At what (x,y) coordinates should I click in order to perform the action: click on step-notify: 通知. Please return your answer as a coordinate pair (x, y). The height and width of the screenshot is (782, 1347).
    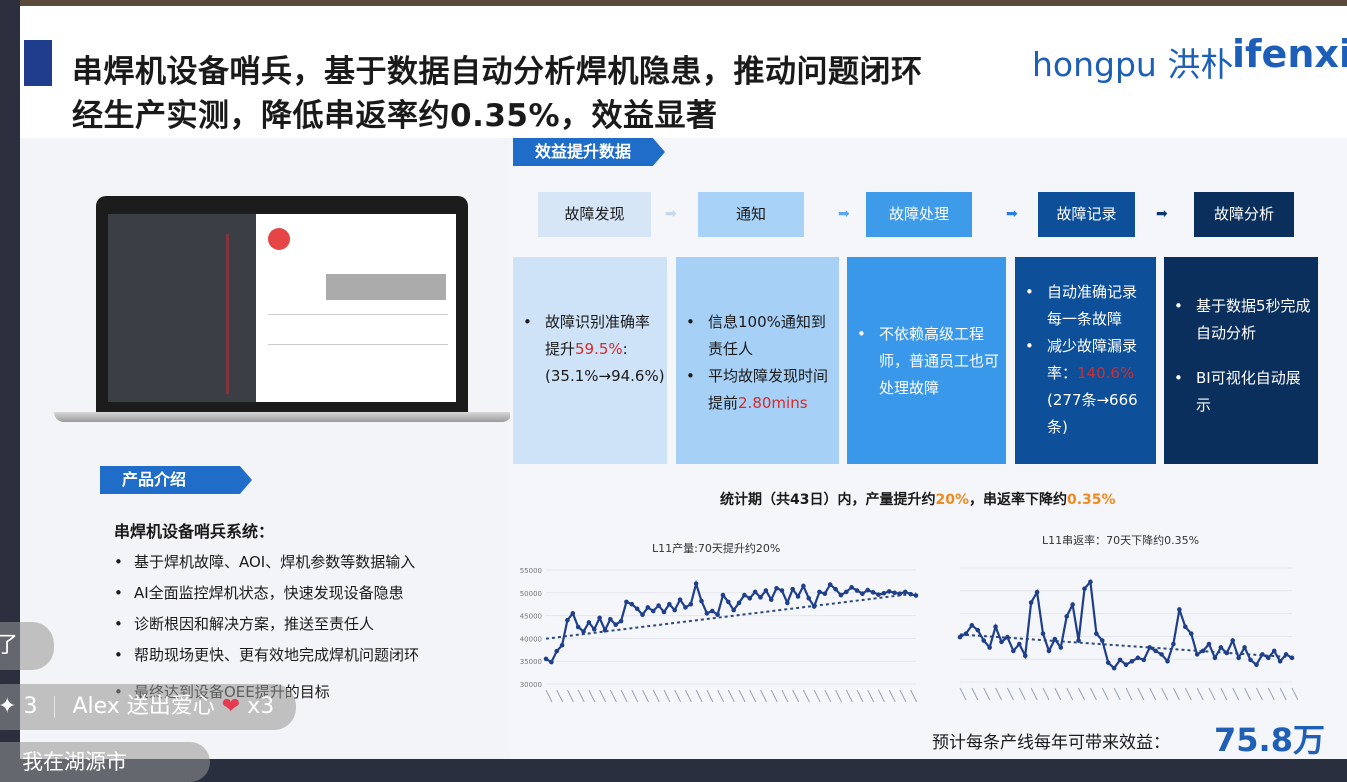
    Looking at the image, I should click on (751, 214).